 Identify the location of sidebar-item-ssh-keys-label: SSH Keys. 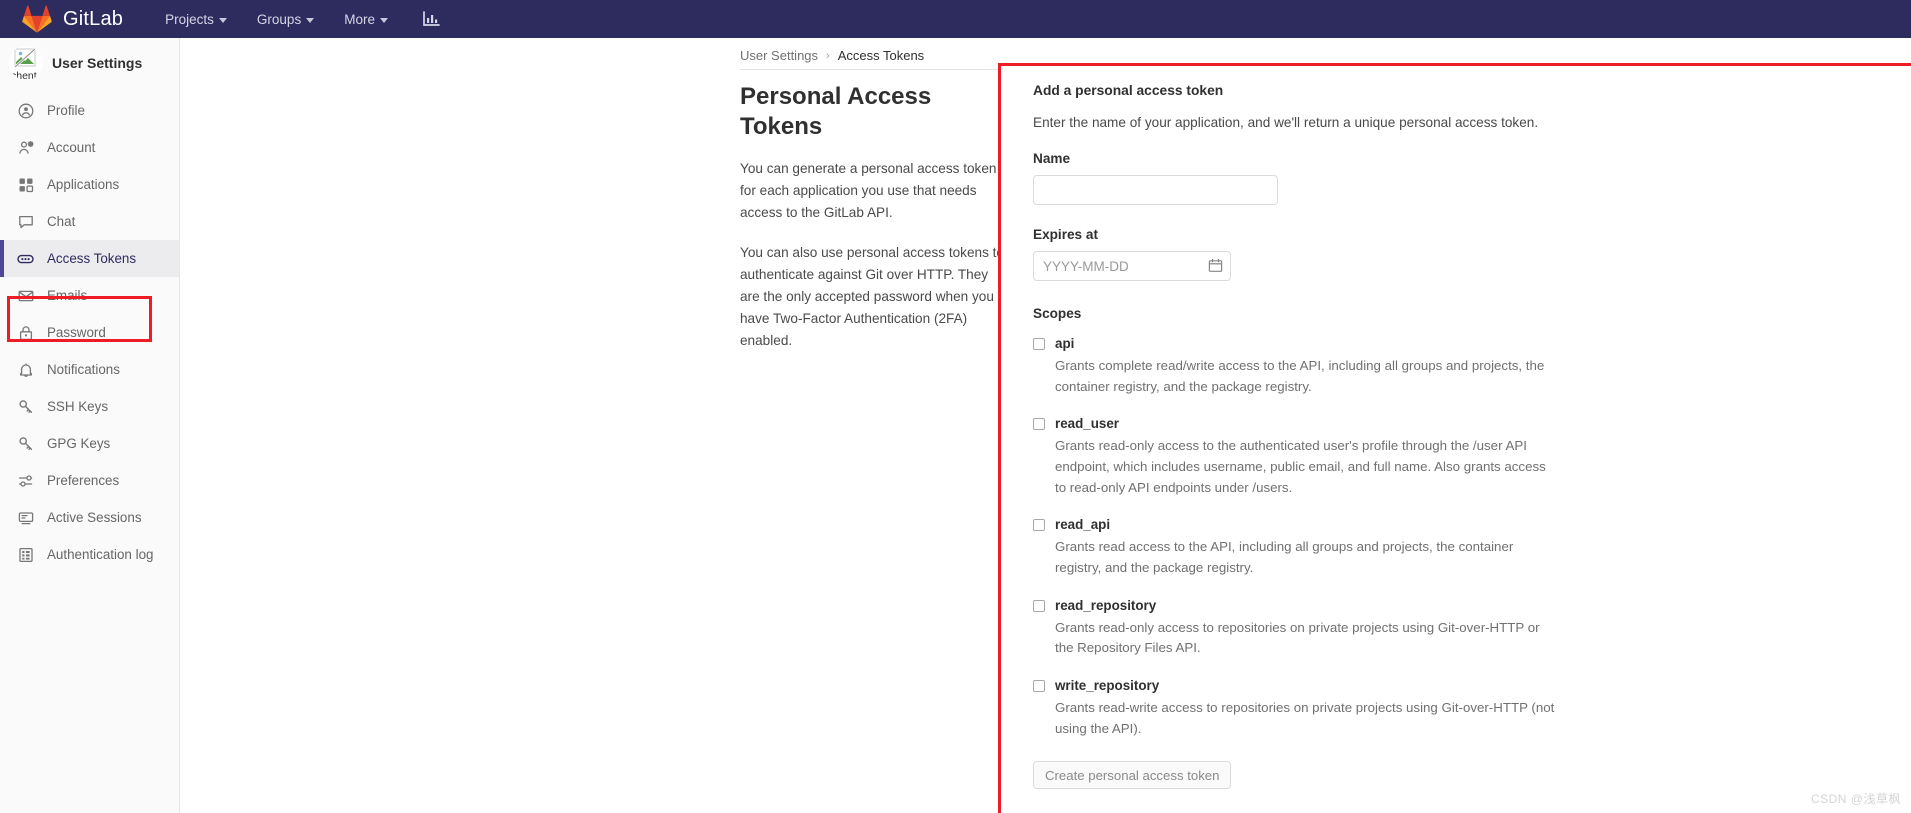
(78, 406).